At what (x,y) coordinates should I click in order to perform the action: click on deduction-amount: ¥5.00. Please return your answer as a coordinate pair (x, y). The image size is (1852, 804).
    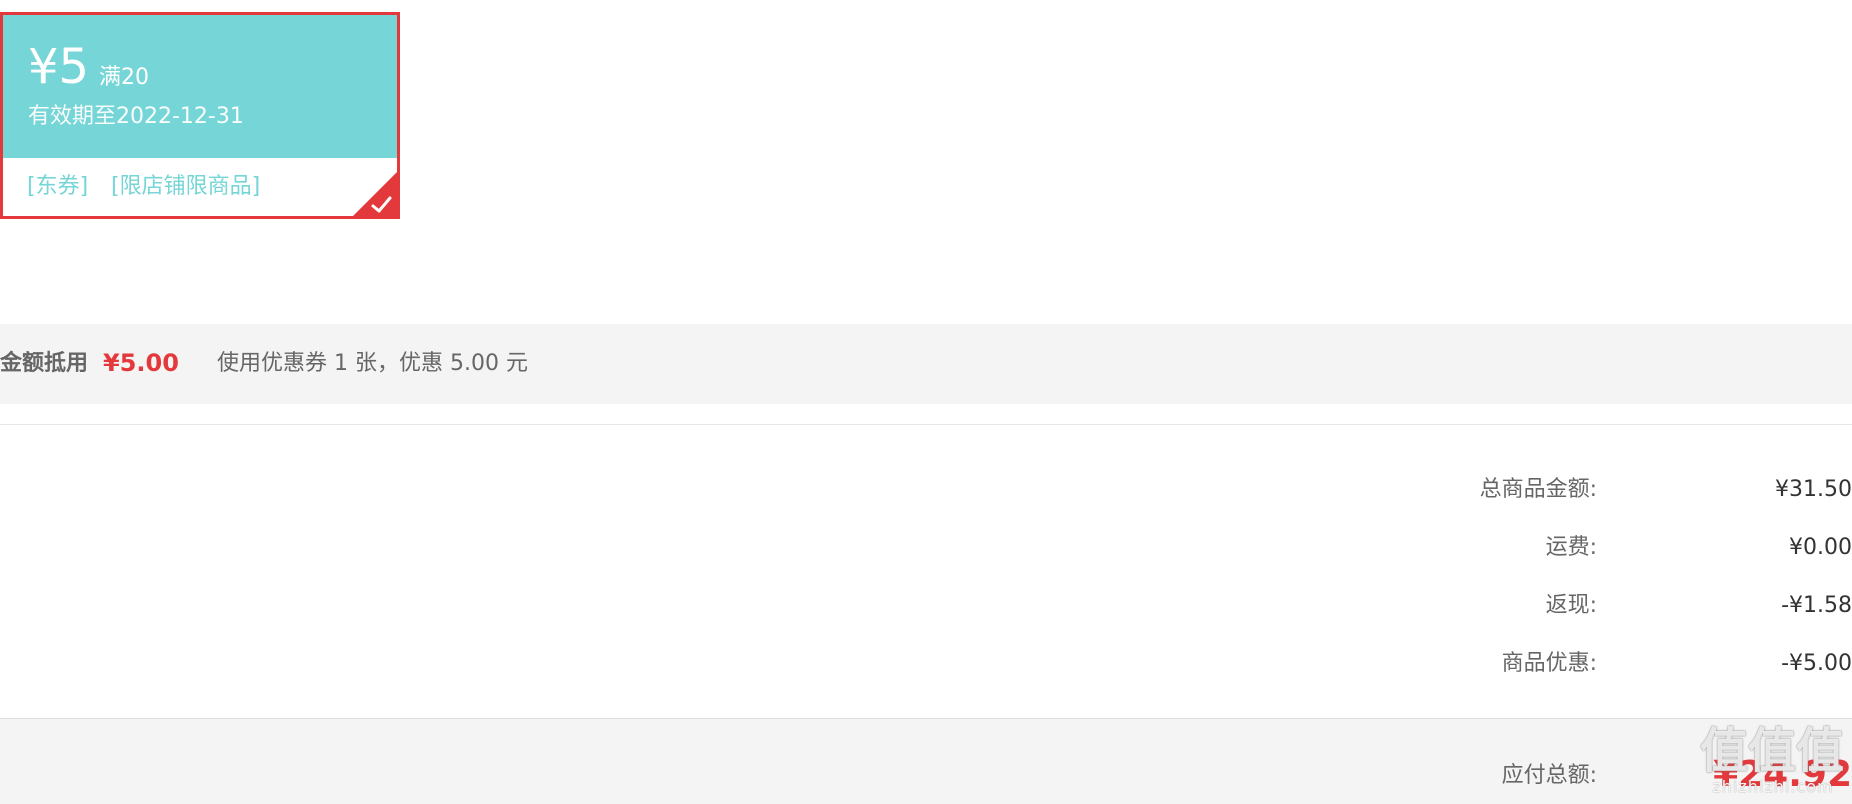
    Looking at the image, I should click on (141, 363).